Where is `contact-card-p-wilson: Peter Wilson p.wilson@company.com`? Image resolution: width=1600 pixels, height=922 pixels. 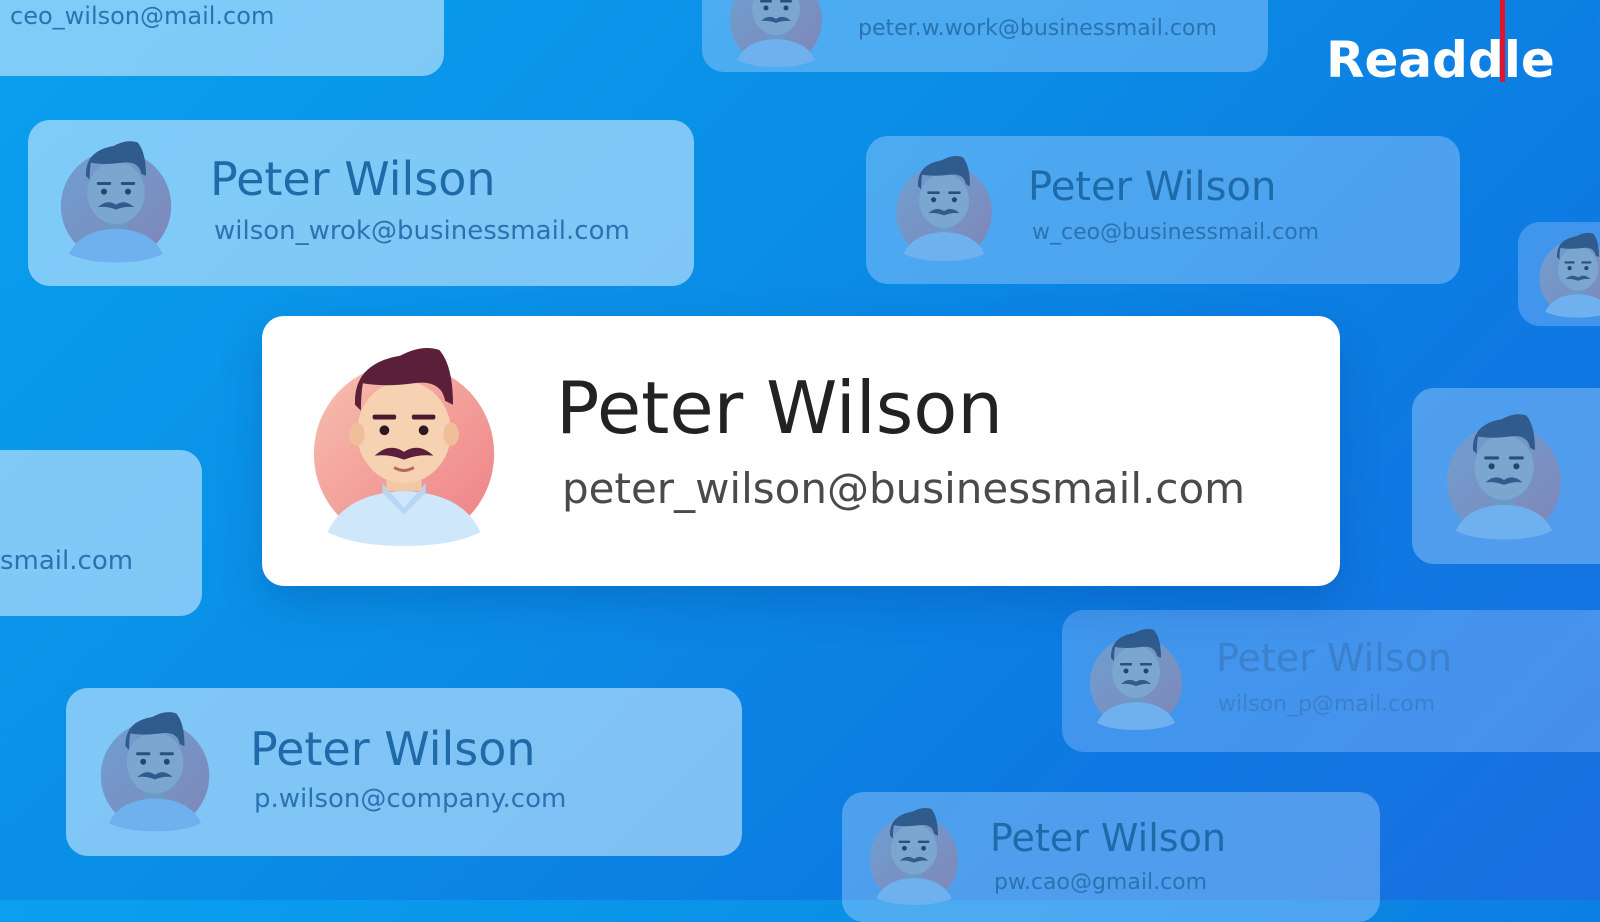 contact-card-p-wilson: Peter Wilson p.wilson@company.com is located at coordinates (404, 772).